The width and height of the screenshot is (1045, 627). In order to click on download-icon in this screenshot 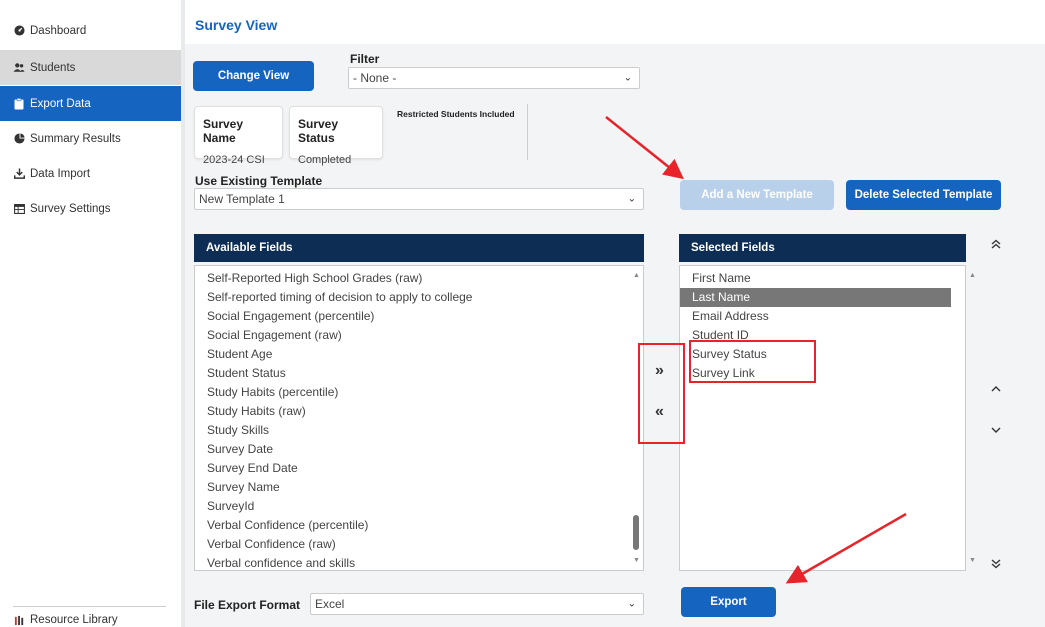, I will do `click(19, 174)`.